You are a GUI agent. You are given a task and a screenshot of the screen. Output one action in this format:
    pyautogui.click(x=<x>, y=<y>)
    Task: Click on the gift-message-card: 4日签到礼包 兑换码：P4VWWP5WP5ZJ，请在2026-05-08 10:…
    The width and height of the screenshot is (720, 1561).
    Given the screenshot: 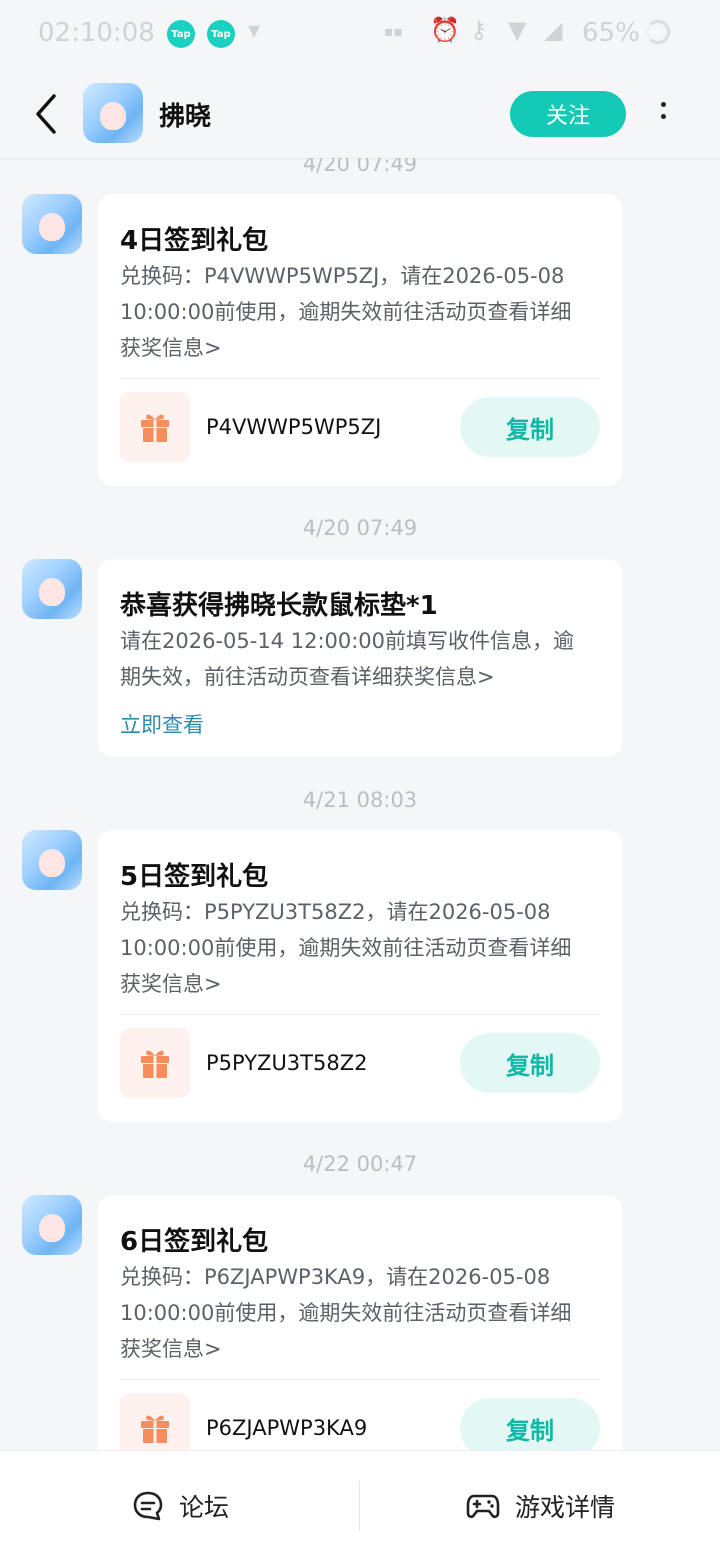 What is the action you would take?
    pyautogui.click(x=360, y=340)
    